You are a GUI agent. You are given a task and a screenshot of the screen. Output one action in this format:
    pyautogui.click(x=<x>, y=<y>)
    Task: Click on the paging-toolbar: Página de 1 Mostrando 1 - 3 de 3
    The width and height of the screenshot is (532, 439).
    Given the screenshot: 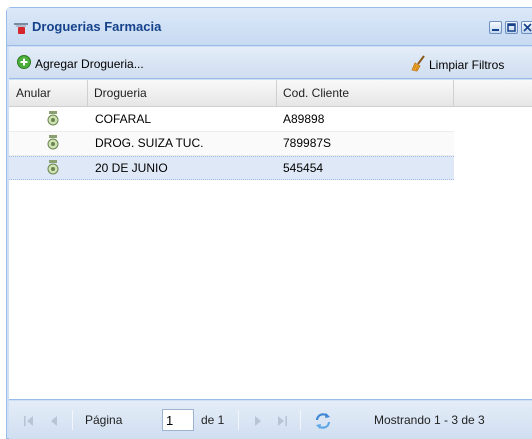 What is the action you would take?
    pyautogui.click(x=270, y=420)
    